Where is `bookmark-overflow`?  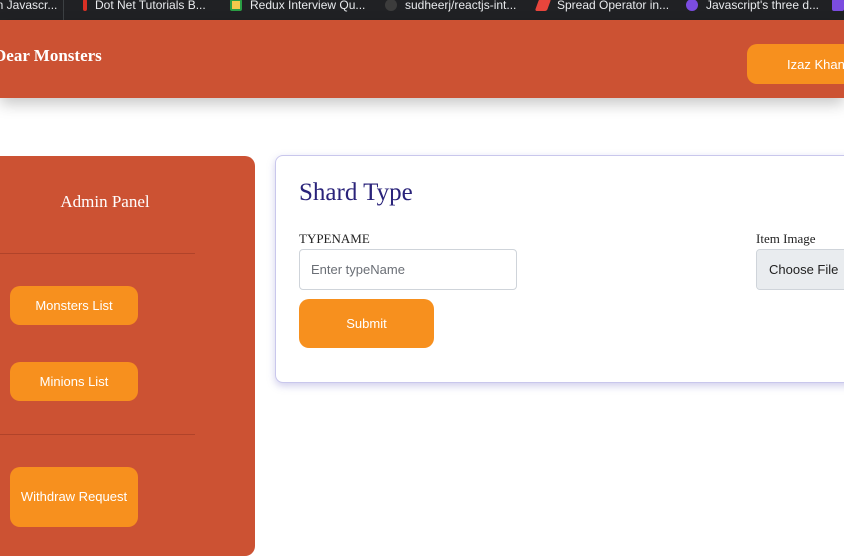
bookmark-overflow is located at coordinates (838, 7).